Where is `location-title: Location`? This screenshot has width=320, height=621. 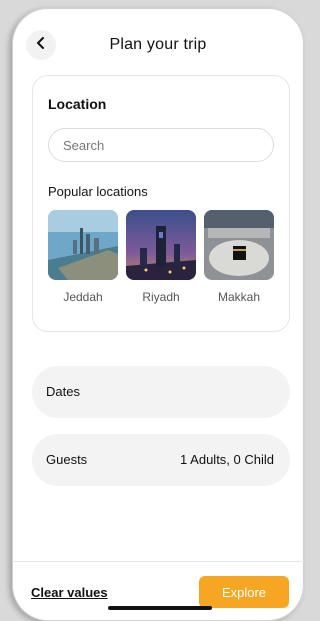 location-title: Location is located at coordinates (77, 104).